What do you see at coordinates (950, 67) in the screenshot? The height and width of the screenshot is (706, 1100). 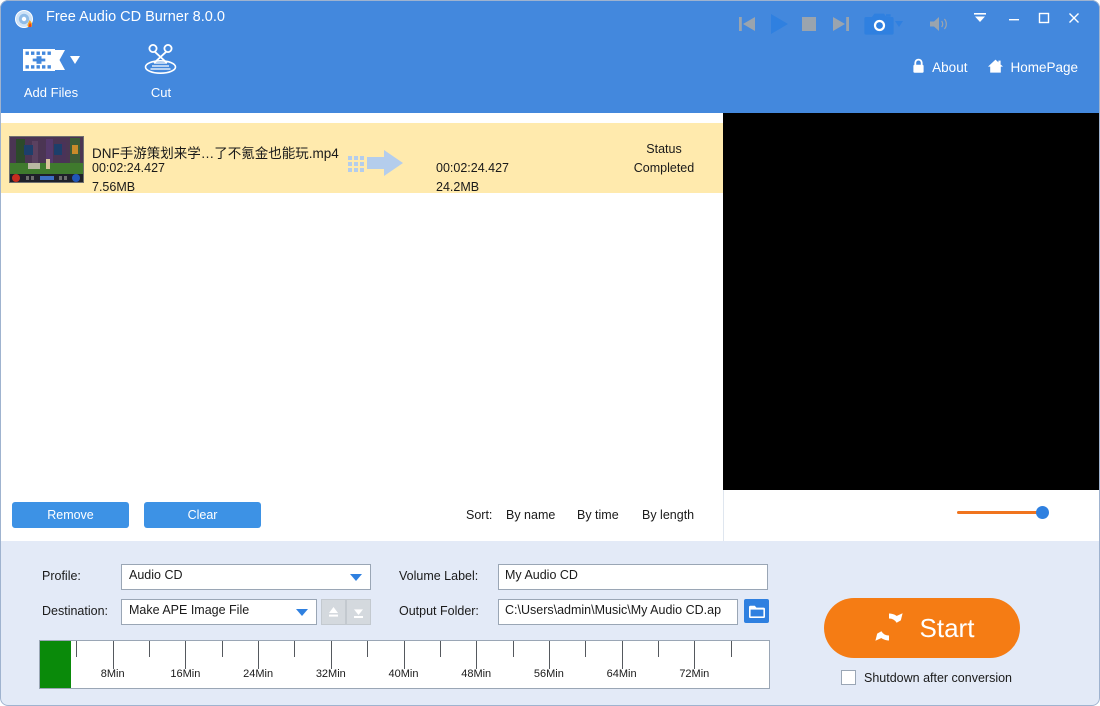 I see `about-label: About` at bounding box center [950, 67].